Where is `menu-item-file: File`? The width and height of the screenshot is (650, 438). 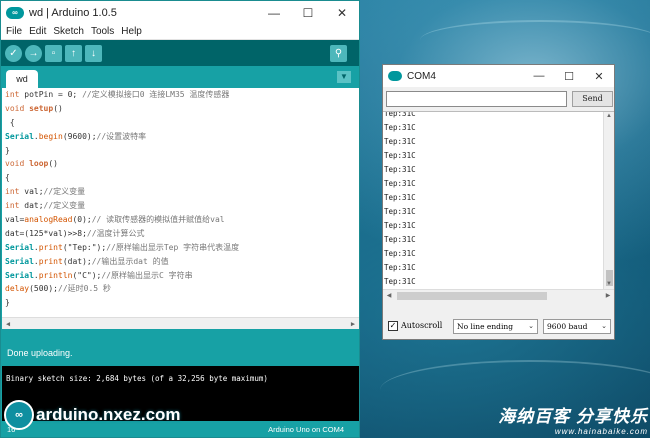
menu-item-file: File is located at coordinates (14, 31).